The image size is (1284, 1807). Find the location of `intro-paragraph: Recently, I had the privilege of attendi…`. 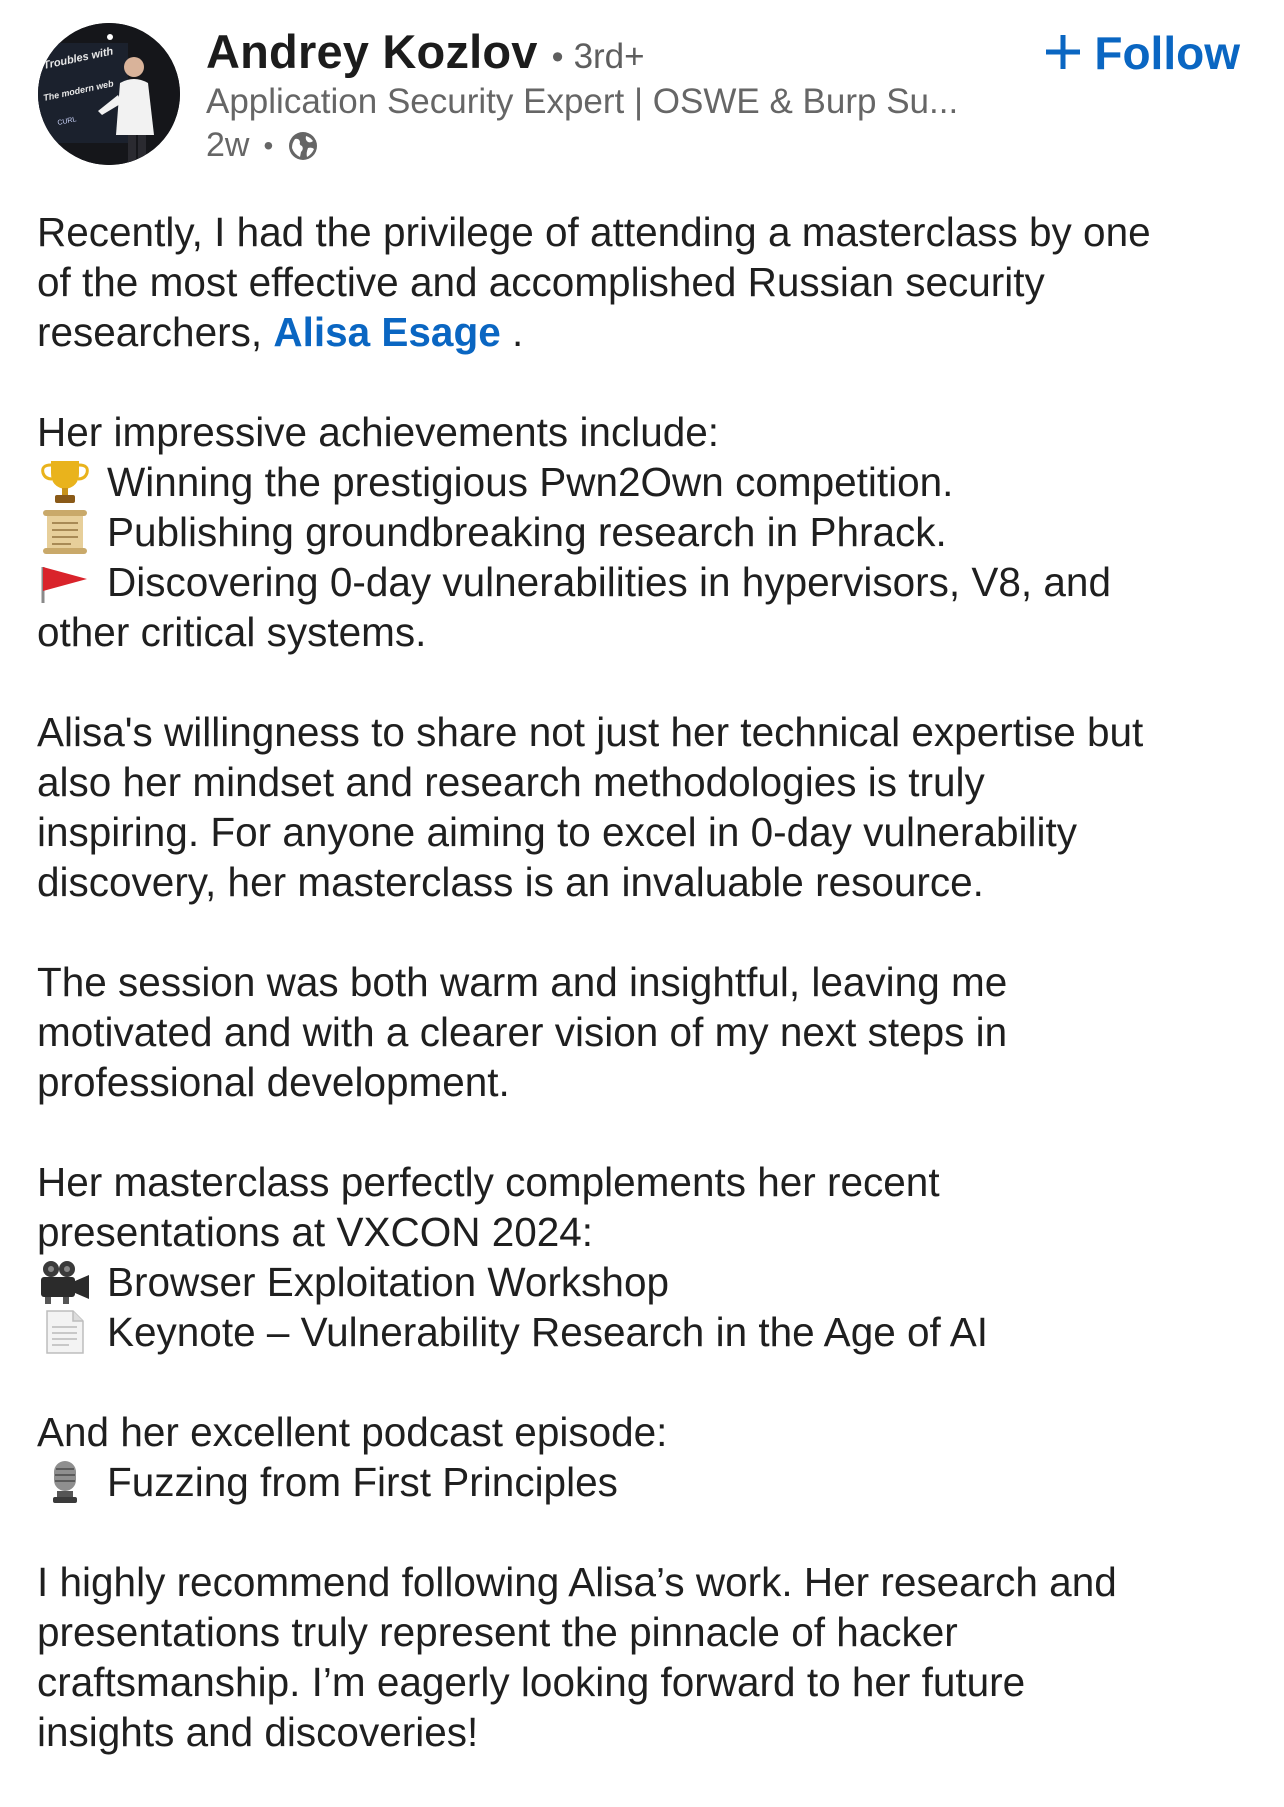

intro-paragraph: Recently, I had the privilege of attendi… is located at coordinates (647, 282).